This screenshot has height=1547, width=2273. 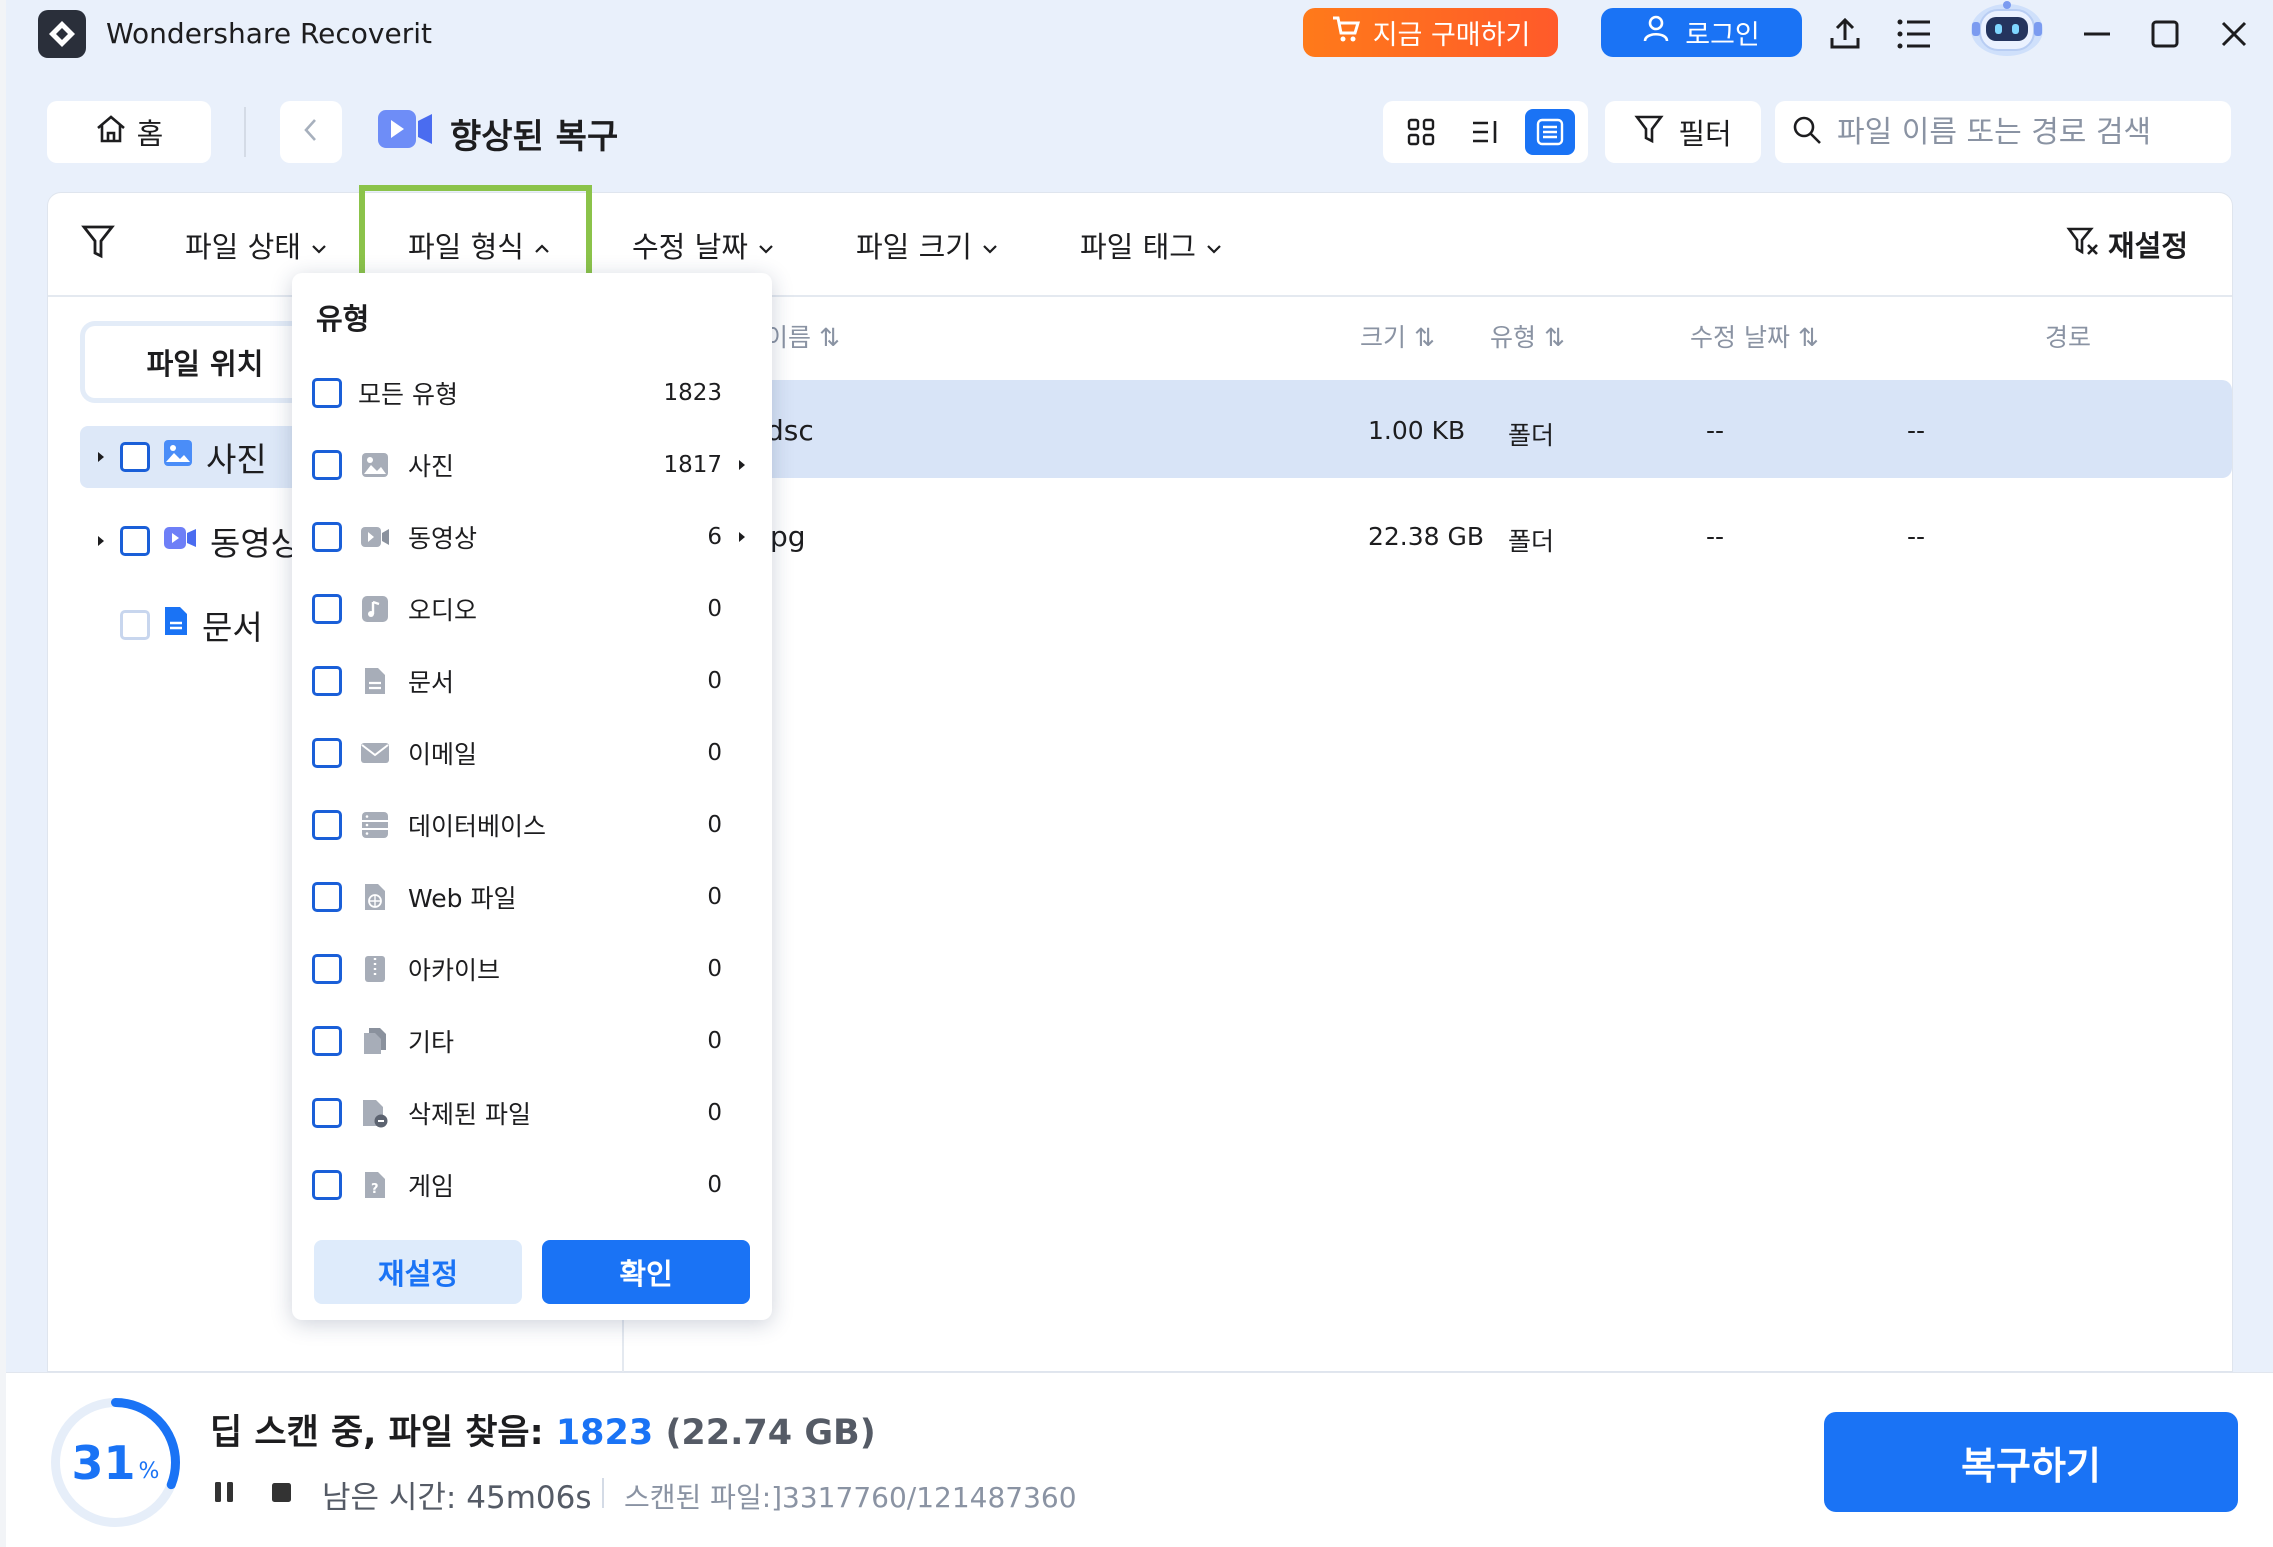 What do you see at coordinates (1683, 132) in the screenshot?
I see `filter-button: 필터` at bounding box center [1683, 132].